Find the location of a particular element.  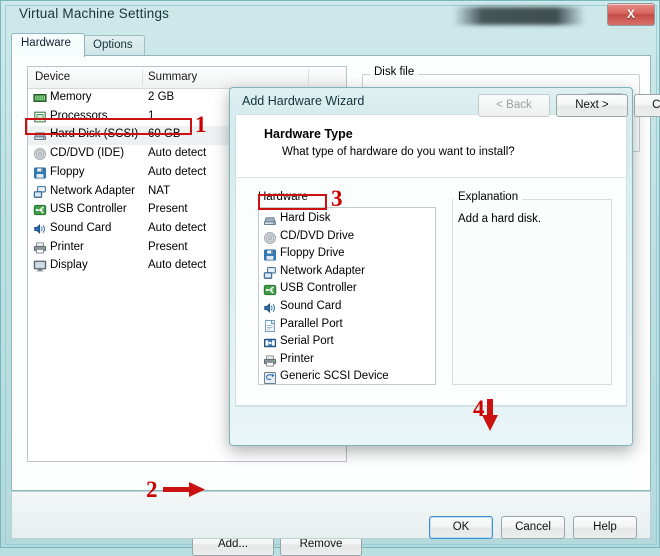

device-list-header: Device Summary is located at coordinates (187, 78).